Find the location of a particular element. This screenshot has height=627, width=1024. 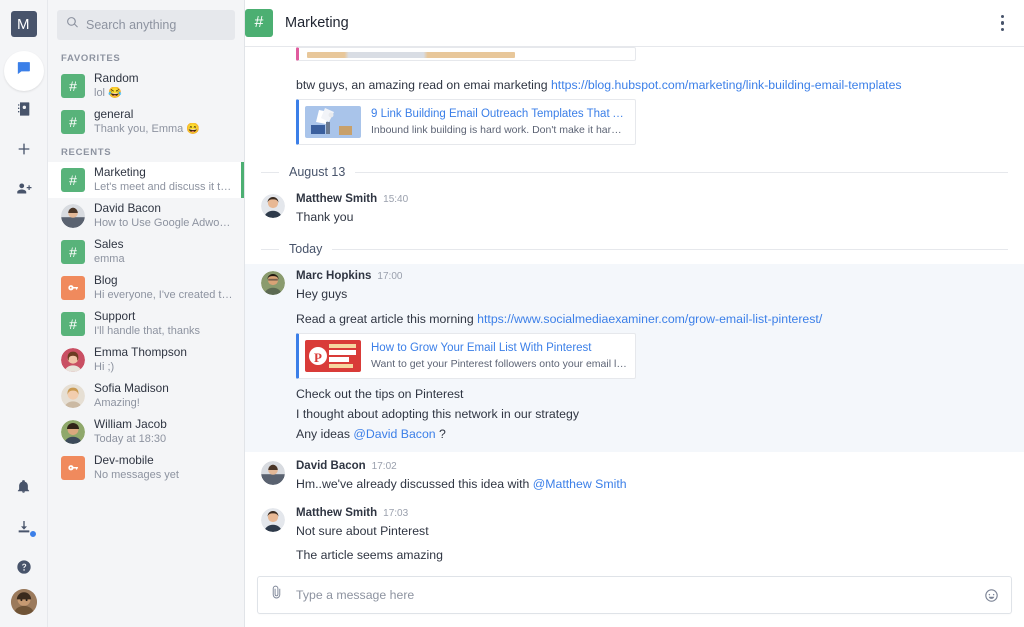

message-text: The article seems amazing is located at coordinates (369, 555).